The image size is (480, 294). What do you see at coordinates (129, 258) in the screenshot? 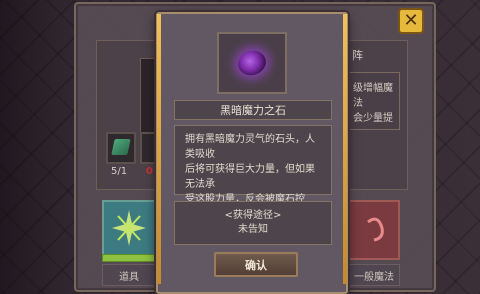
I see `progress-bar` at bounding box center [129, 258].